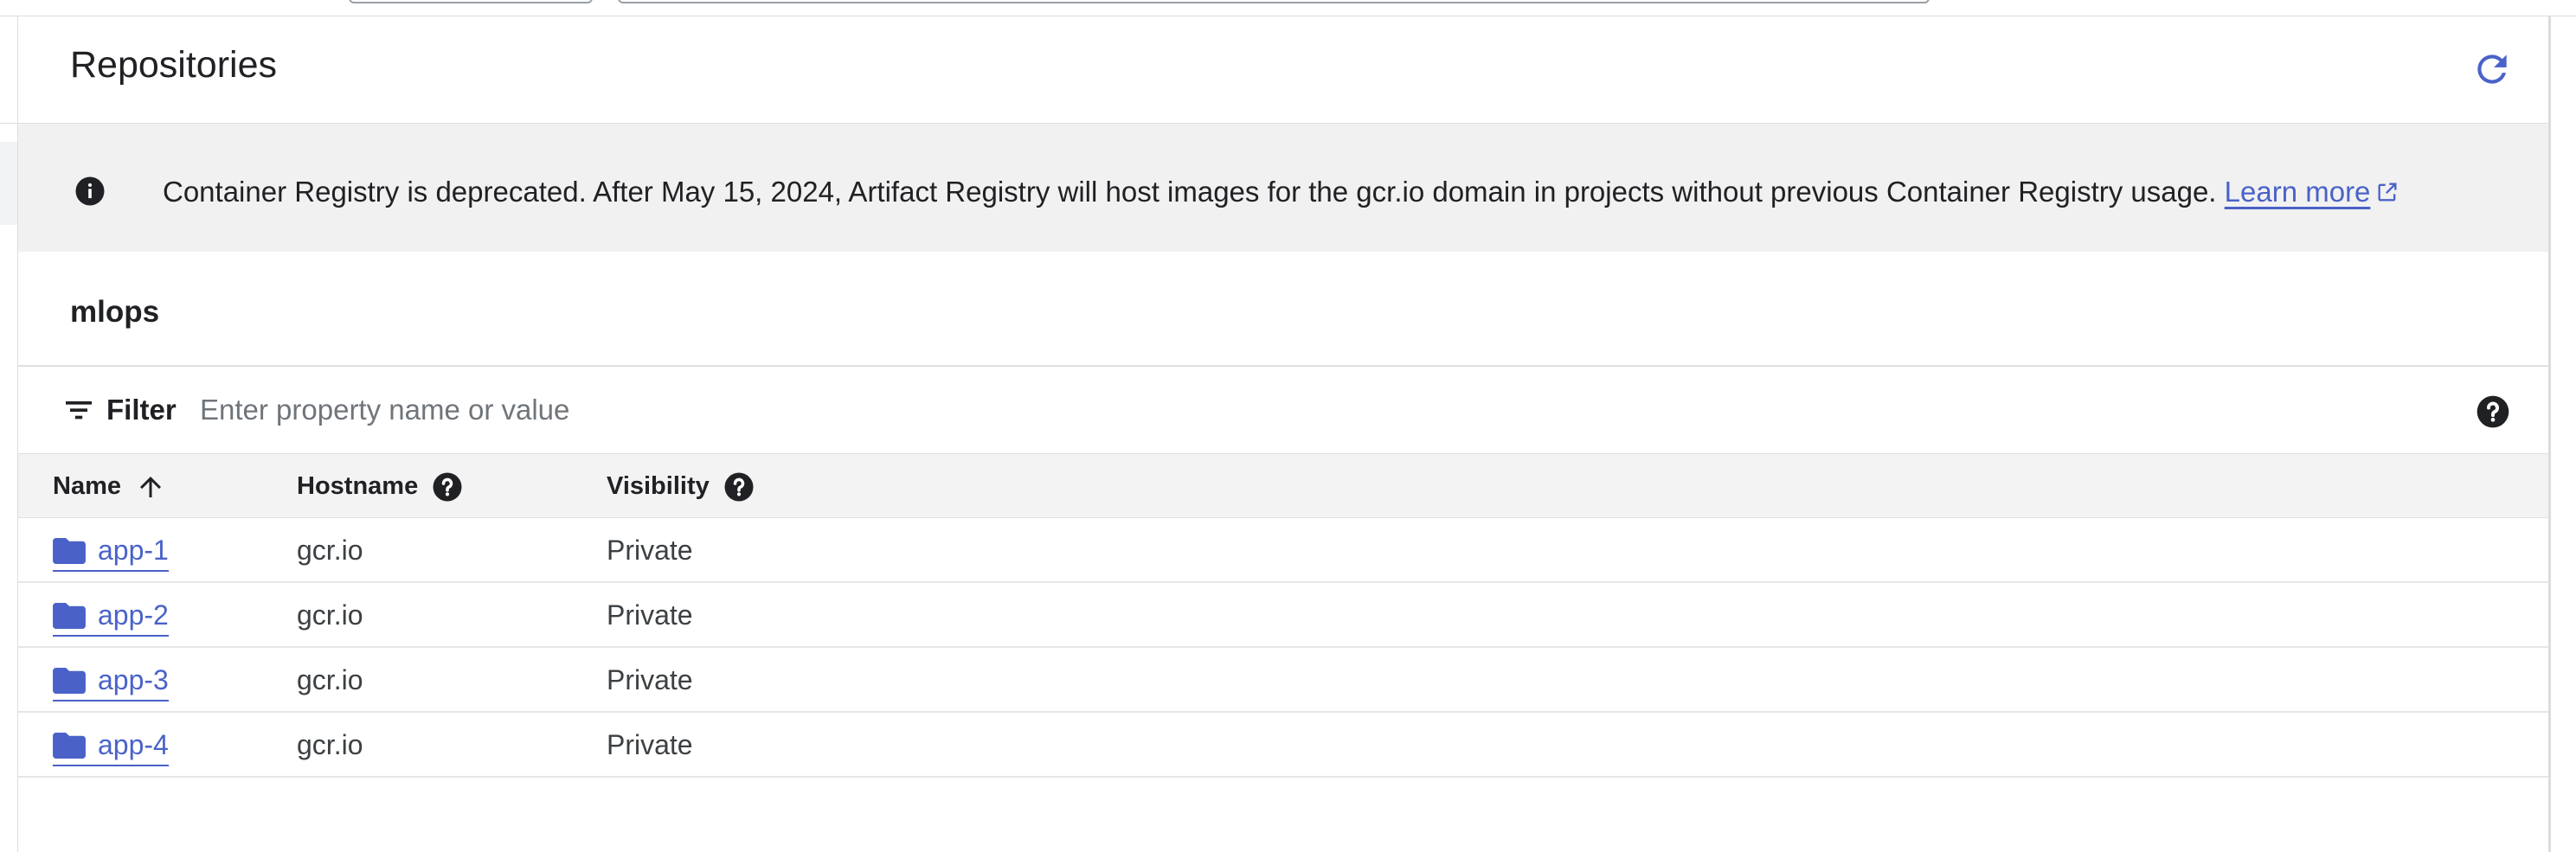 The height and width of the screenshot is (852, 2576). Describe the element at coordinates (9, 434) in the screenshot. I see `left-nav-gutter` at that location.